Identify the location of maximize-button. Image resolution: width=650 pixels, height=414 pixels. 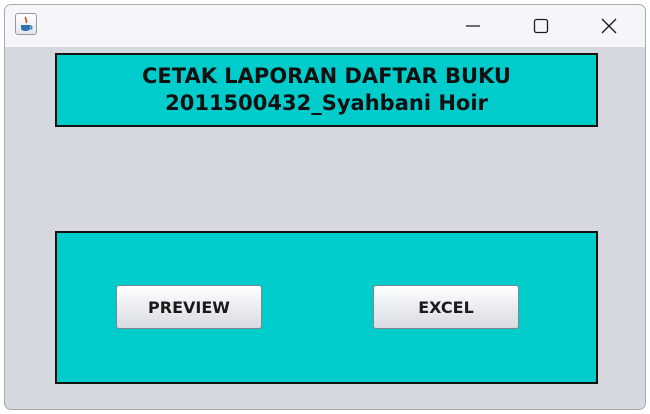
(541, 26).